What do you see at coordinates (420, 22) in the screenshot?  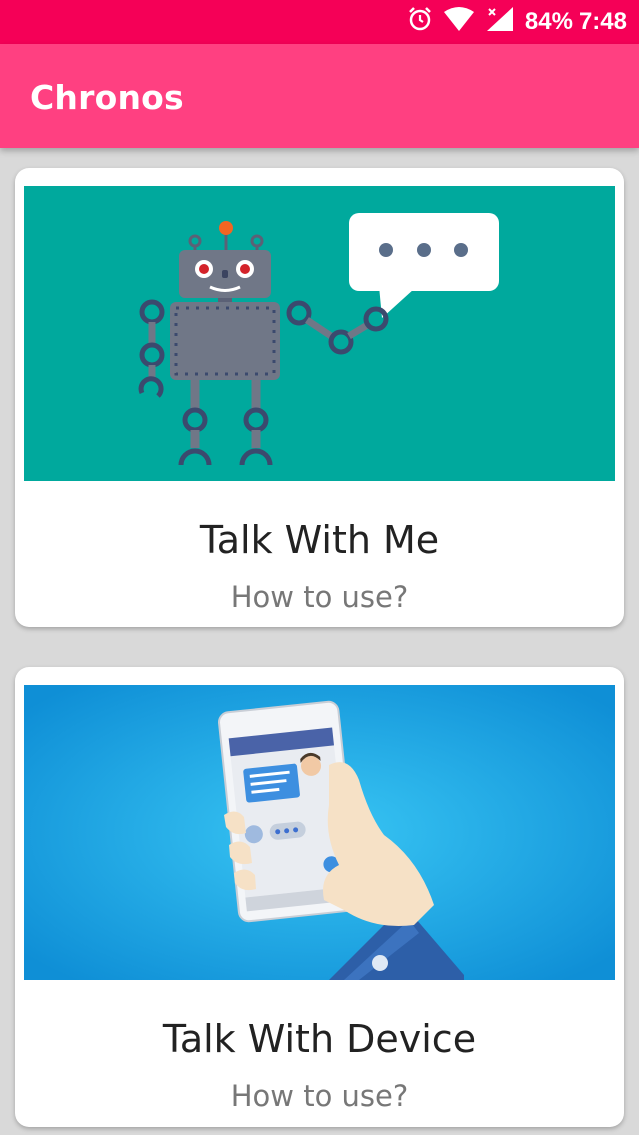 I see `alarm-icon` at bounding box center [420, 22].